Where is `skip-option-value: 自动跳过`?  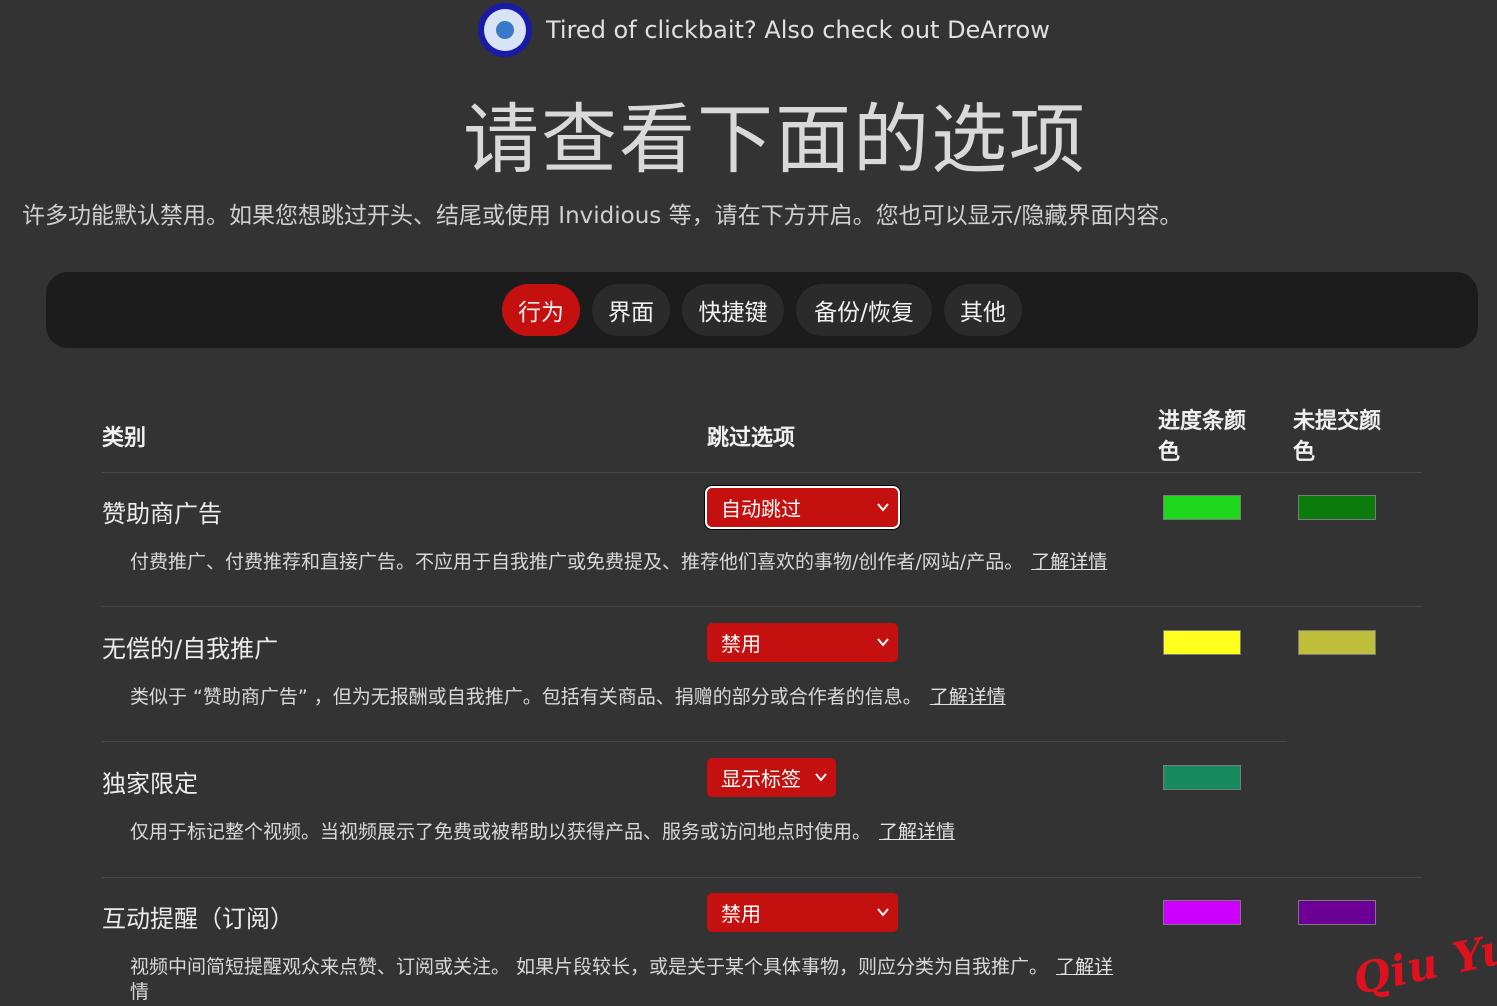 skip-option-value: 自动跳过 is located at coordinates (761, 509).